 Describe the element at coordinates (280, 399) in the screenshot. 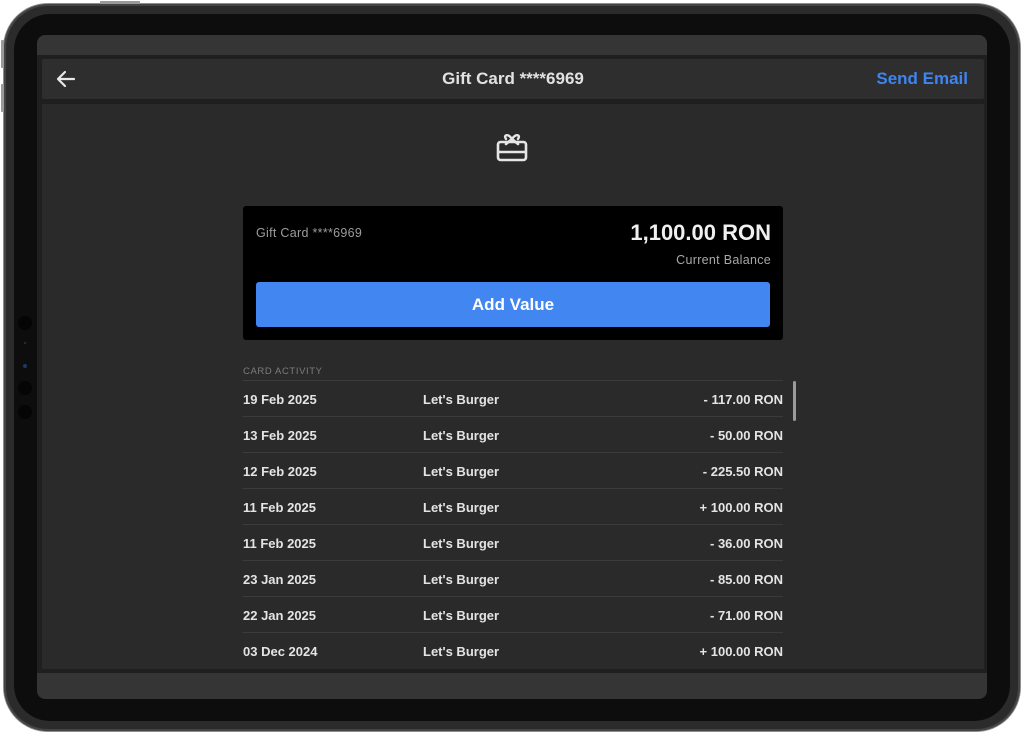

I see `activity-date: 19 Feb 2025` at that location.